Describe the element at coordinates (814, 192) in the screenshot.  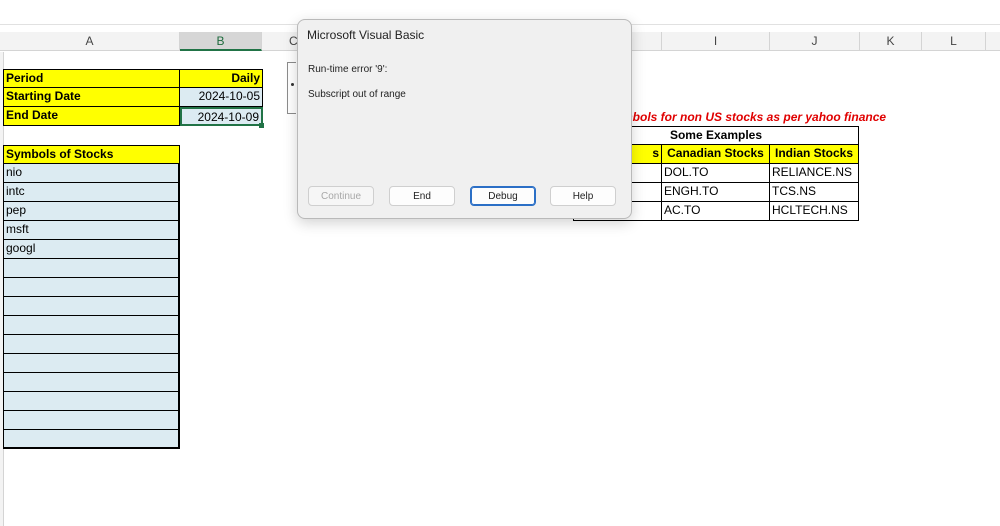
I see `example-cell-indian: TCS.NS` at that location.